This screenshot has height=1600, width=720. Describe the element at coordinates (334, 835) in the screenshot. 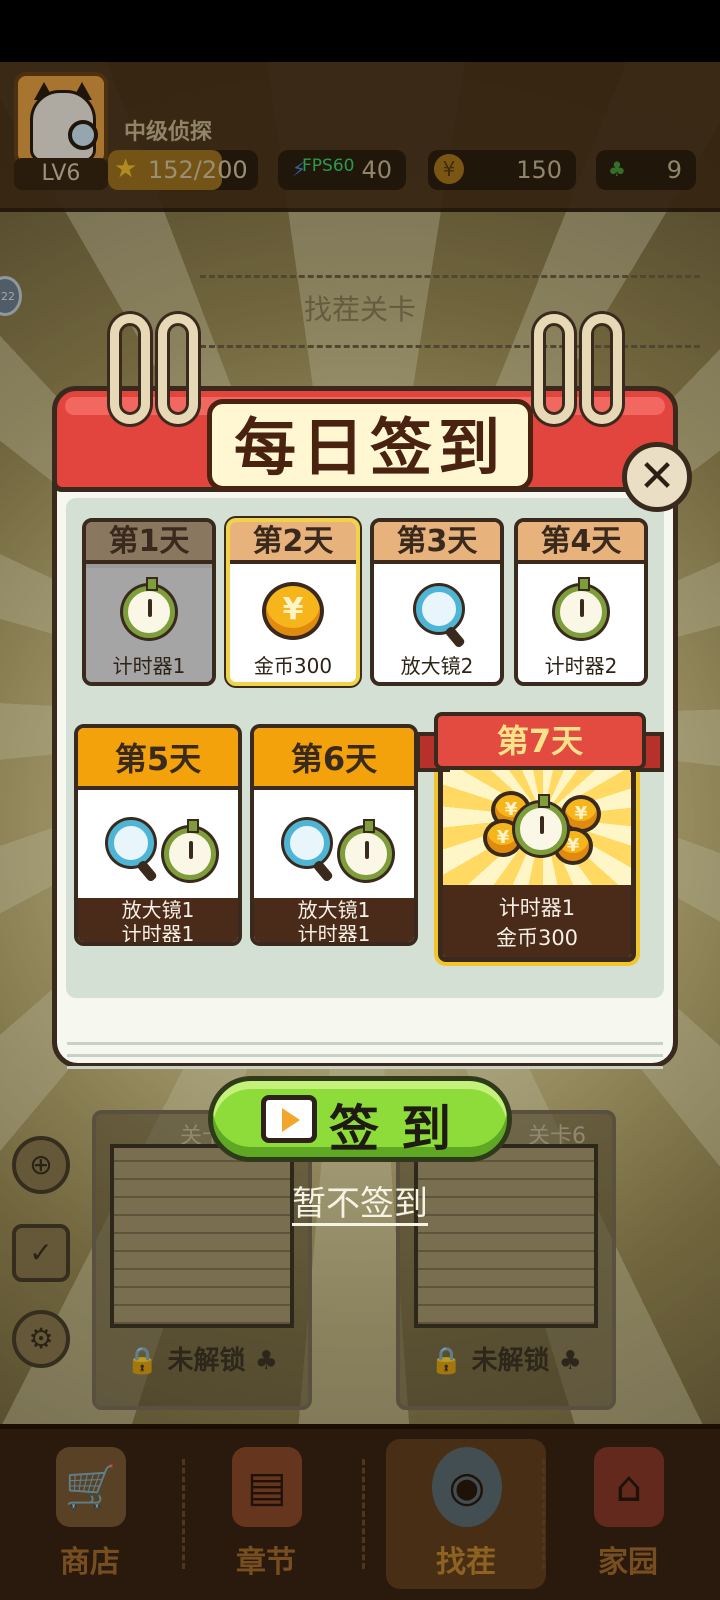

I see `day-card-6: 第6天 放大镜1 计时器1` at that location.